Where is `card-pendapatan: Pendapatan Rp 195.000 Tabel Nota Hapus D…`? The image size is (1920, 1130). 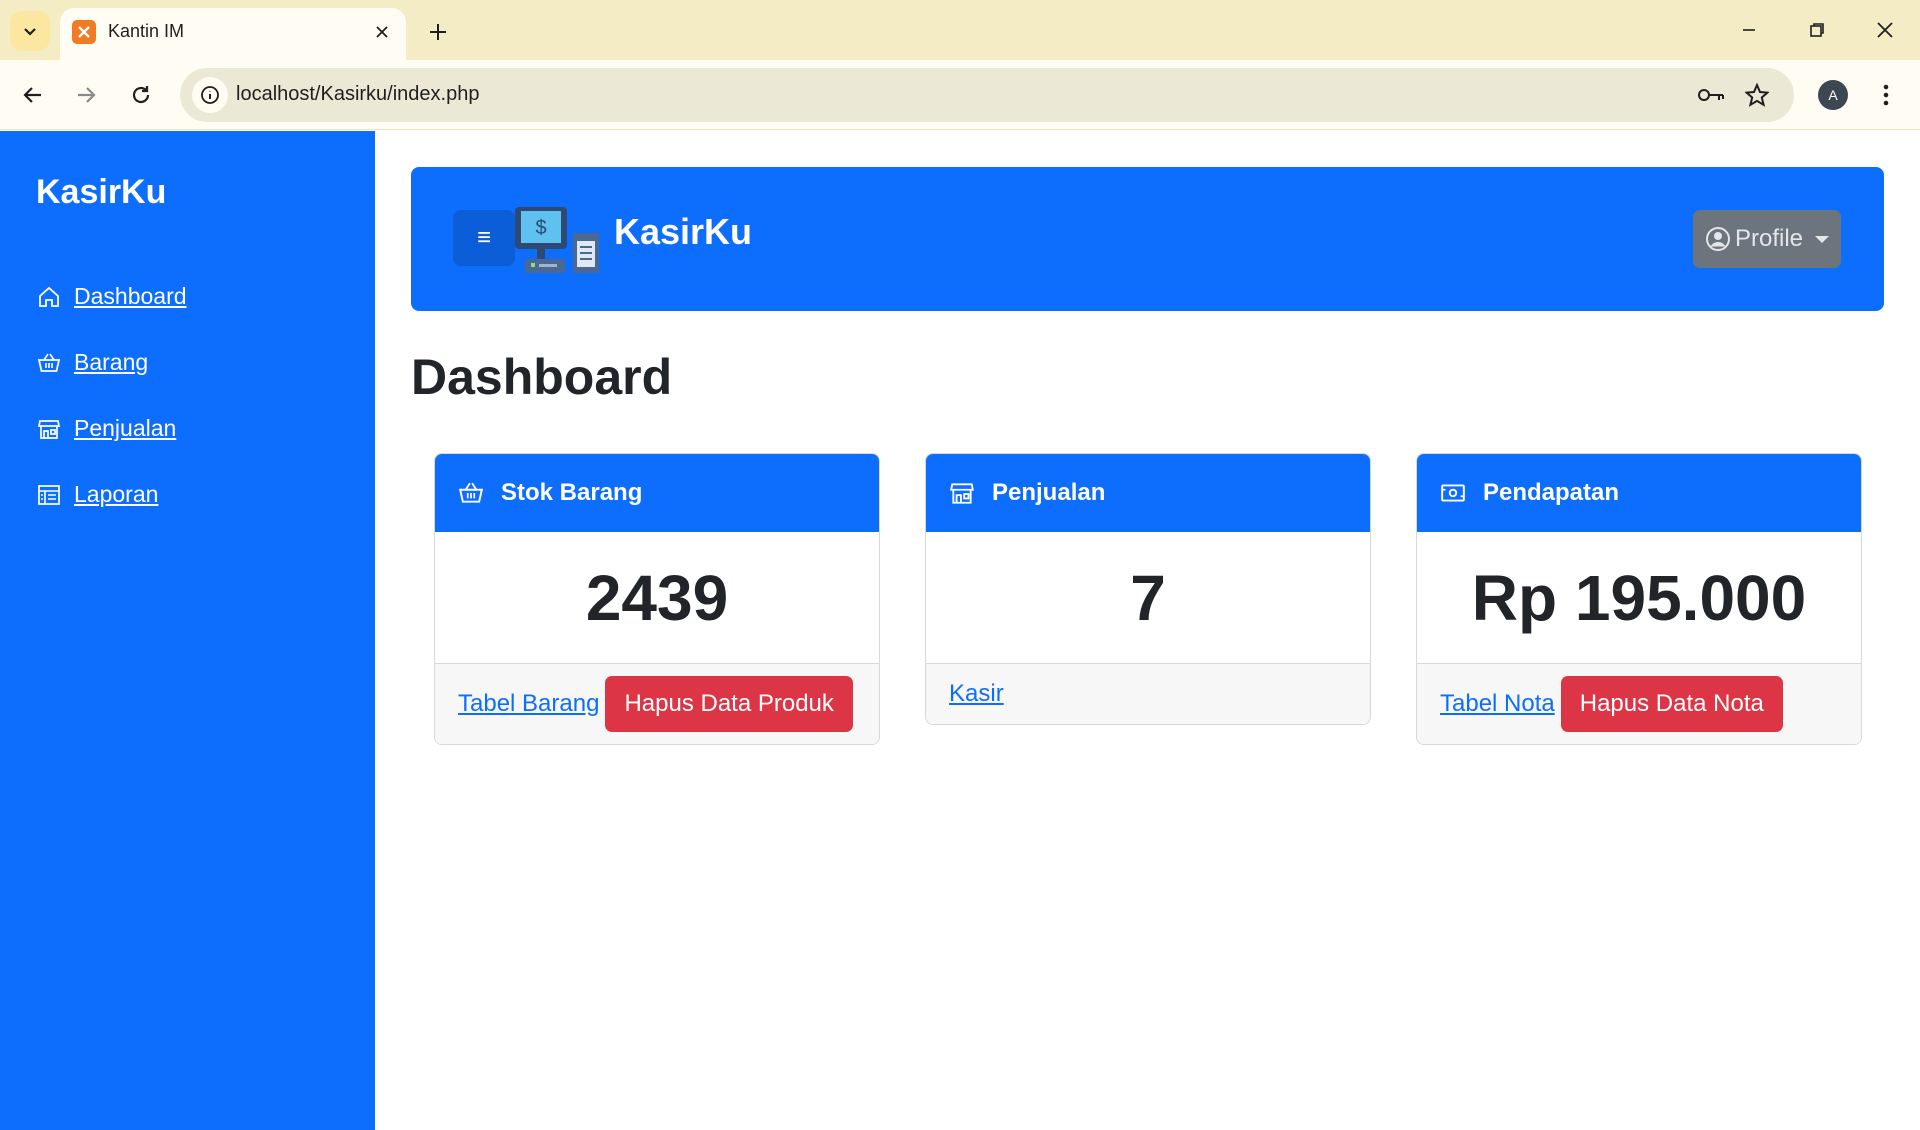
card-pendapatan: Pendapatan Rp 195.000 Tabel Nota Hapus D… is located at coordinates (1639, 599).